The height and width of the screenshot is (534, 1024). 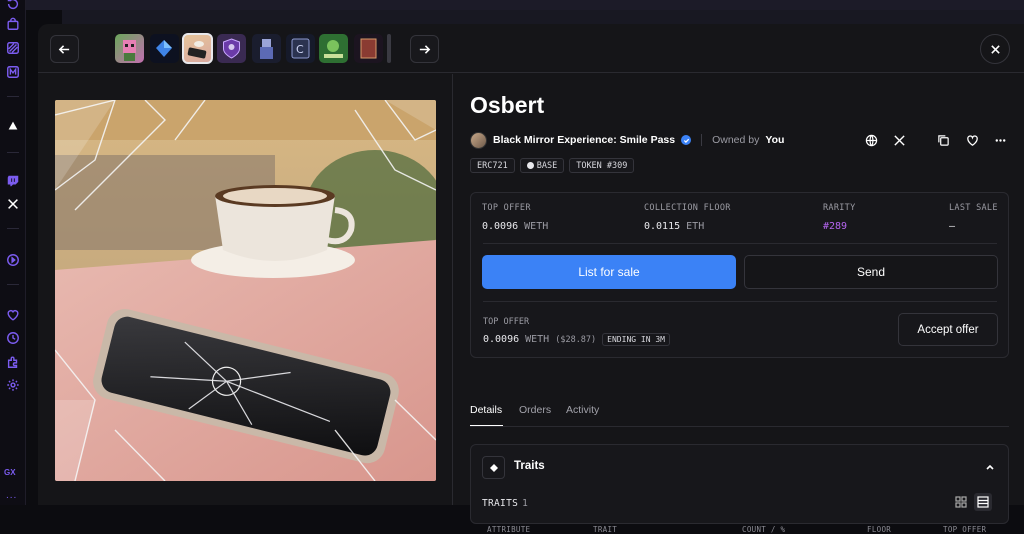 What do you see at coordinates (515, 217) in the screenshot?
I see `top-offer-stat: TOP OFFER 0.0096 WETH` at bounding box center [515, 217].